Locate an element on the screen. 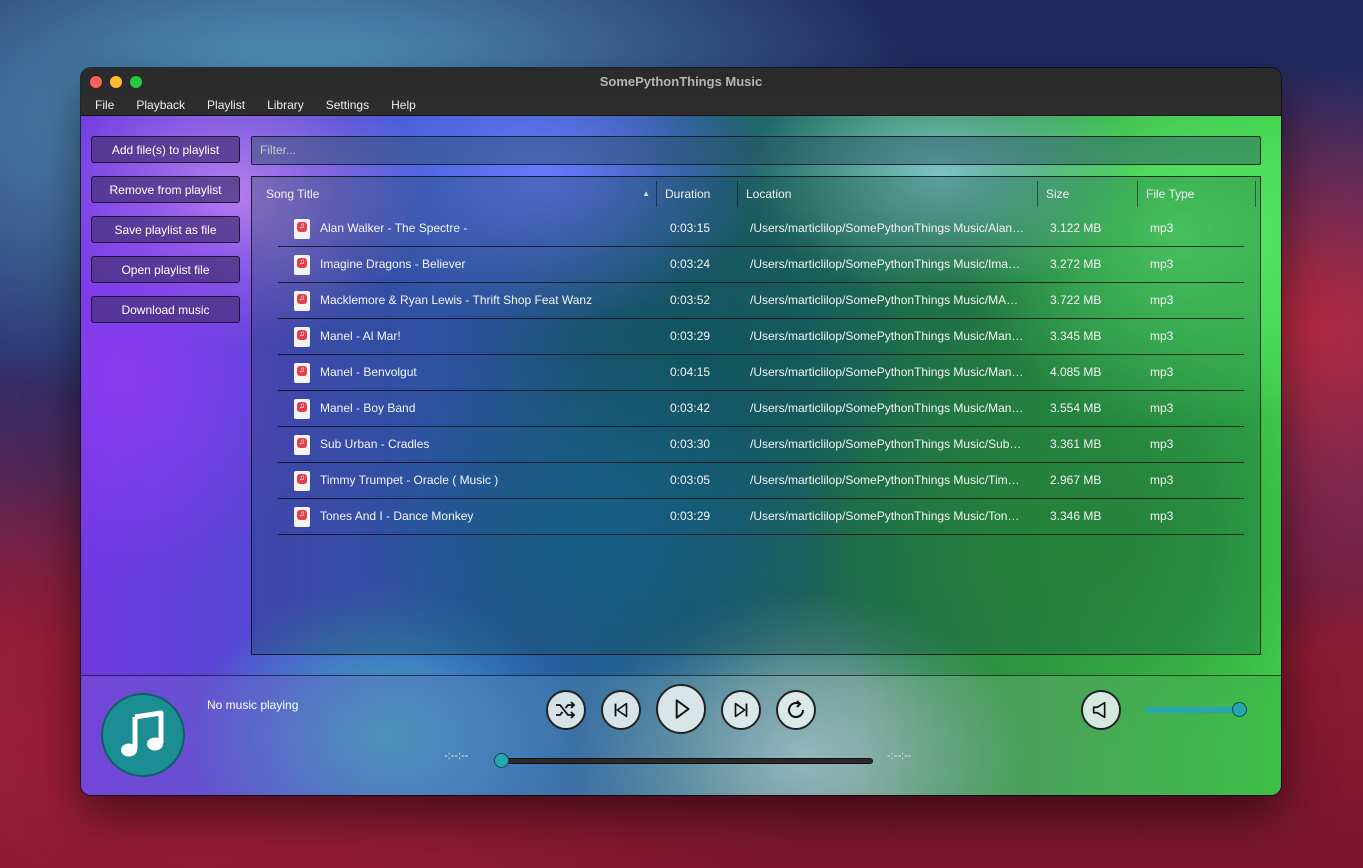  download-music-button: Download music is located at coordinates (165, 309).